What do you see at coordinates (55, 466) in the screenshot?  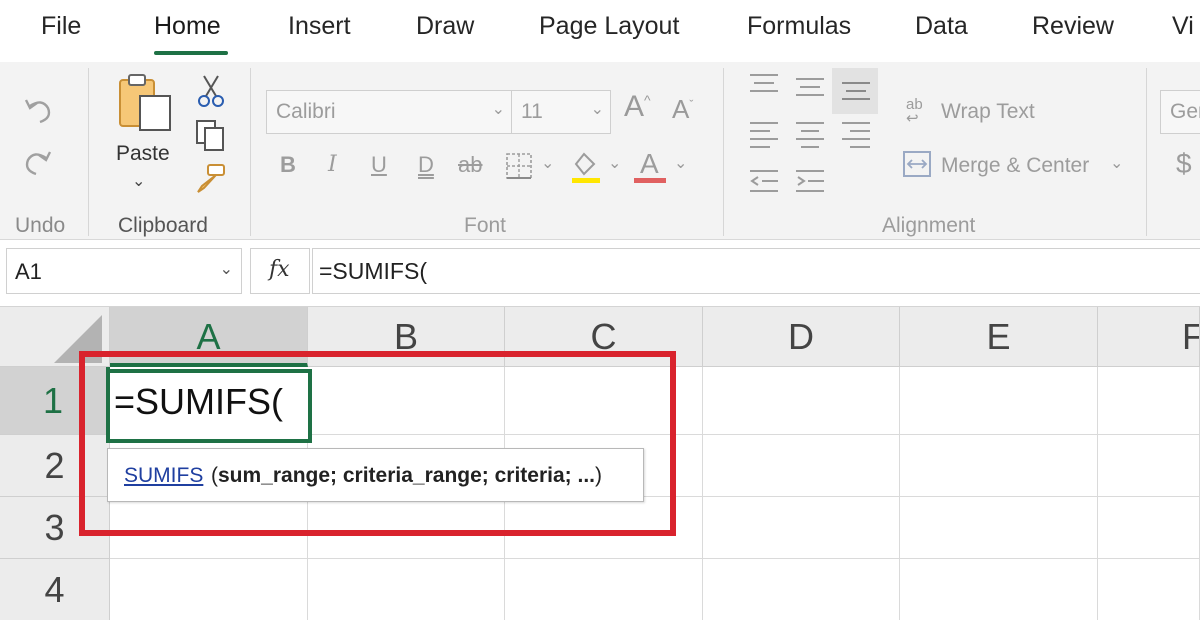 I see `row-header-2: 2` at bounding box center [55, 466].